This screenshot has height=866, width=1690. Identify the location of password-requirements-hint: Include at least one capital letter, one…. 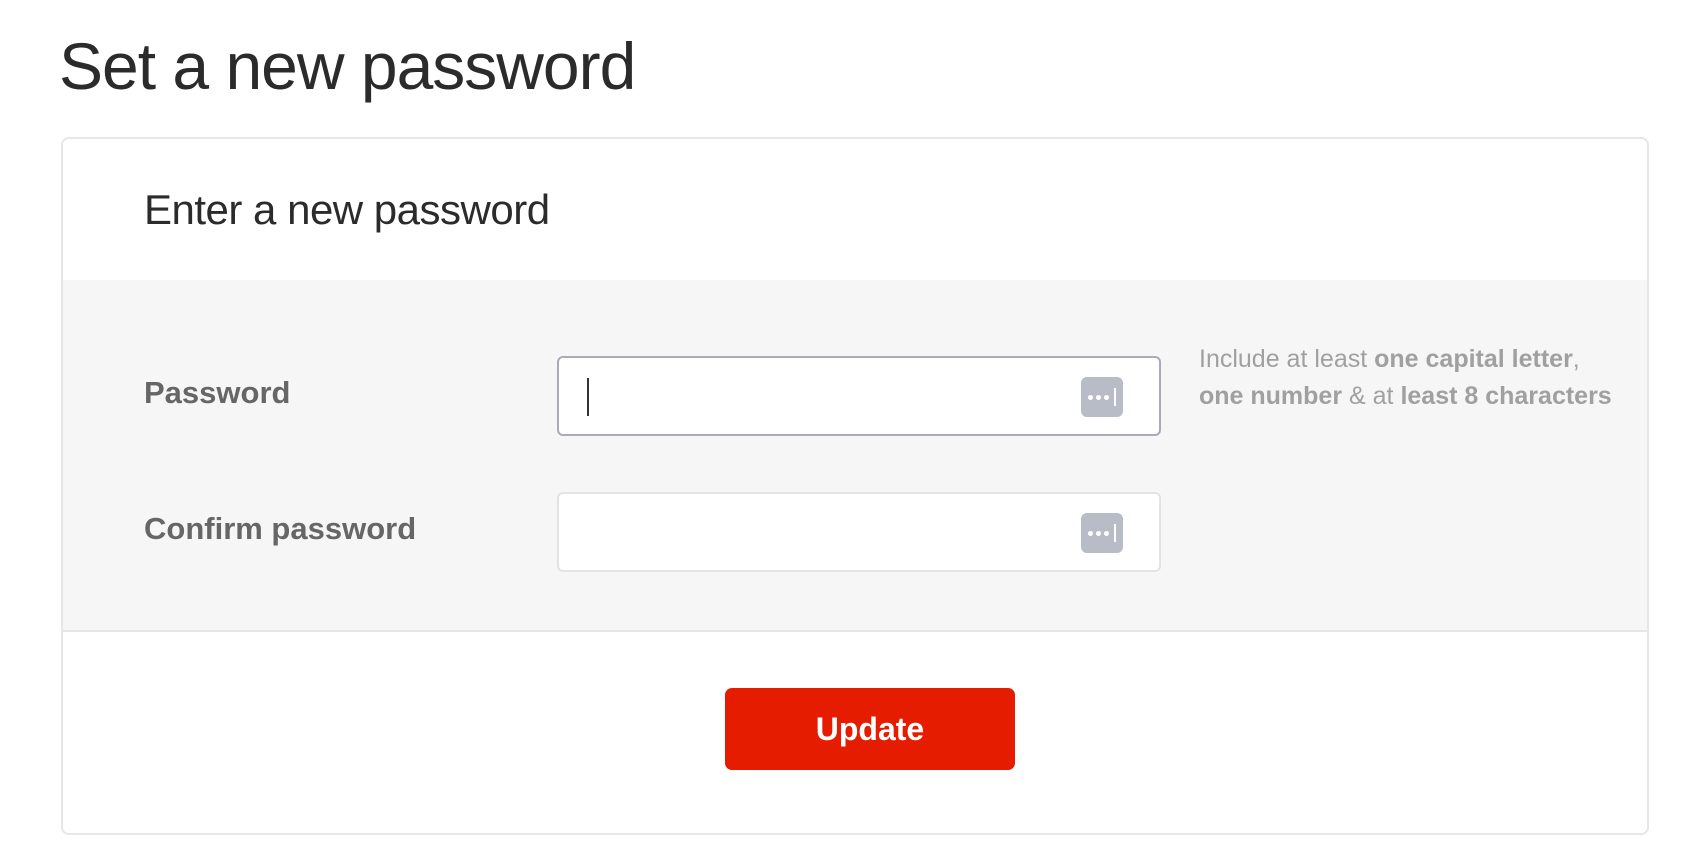
(1409, 378).